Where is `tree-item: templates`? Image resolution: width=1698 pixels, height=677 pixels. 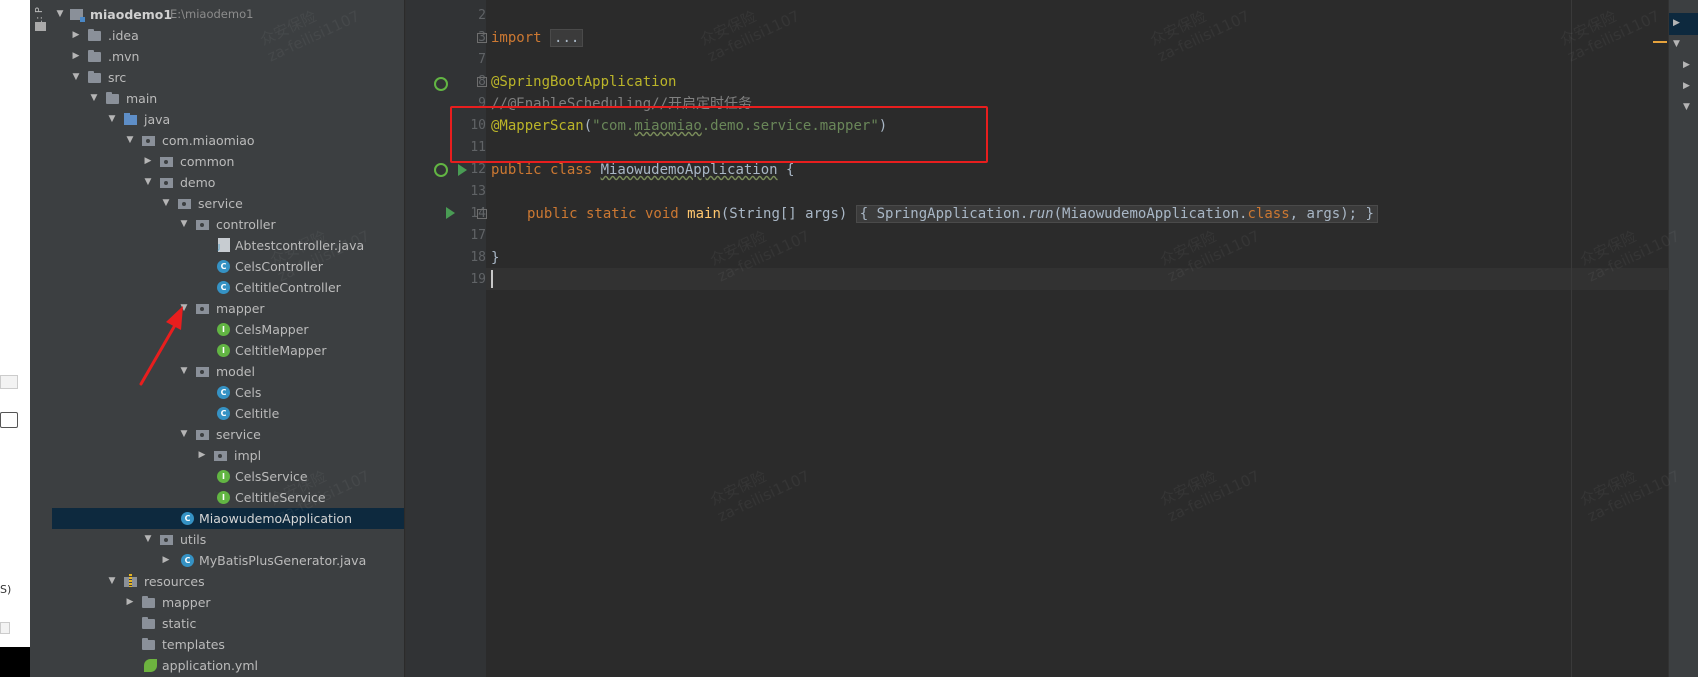 tree-item: templates is located at coordinates (228, 644).